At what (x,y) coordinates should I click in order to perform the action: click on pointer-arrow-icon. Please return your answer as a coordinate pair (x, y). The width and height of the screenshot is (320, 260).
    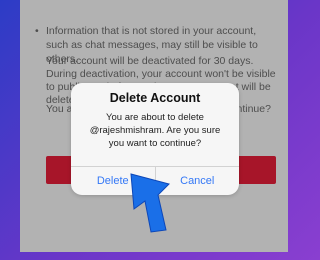
    Looking at the image, I should click on (150, 203).